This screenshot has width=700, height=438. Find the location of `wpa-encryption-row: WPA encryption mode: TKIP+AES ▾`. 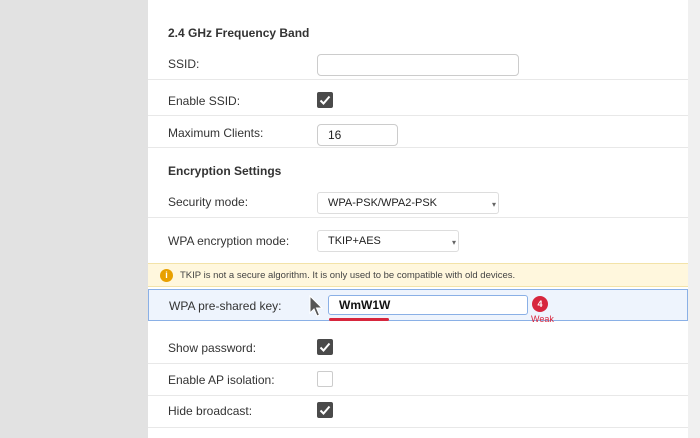

wpa-encryption-row: WPA encryption mode: TKIP+AES ▾ is located at coordinates (418, 242).